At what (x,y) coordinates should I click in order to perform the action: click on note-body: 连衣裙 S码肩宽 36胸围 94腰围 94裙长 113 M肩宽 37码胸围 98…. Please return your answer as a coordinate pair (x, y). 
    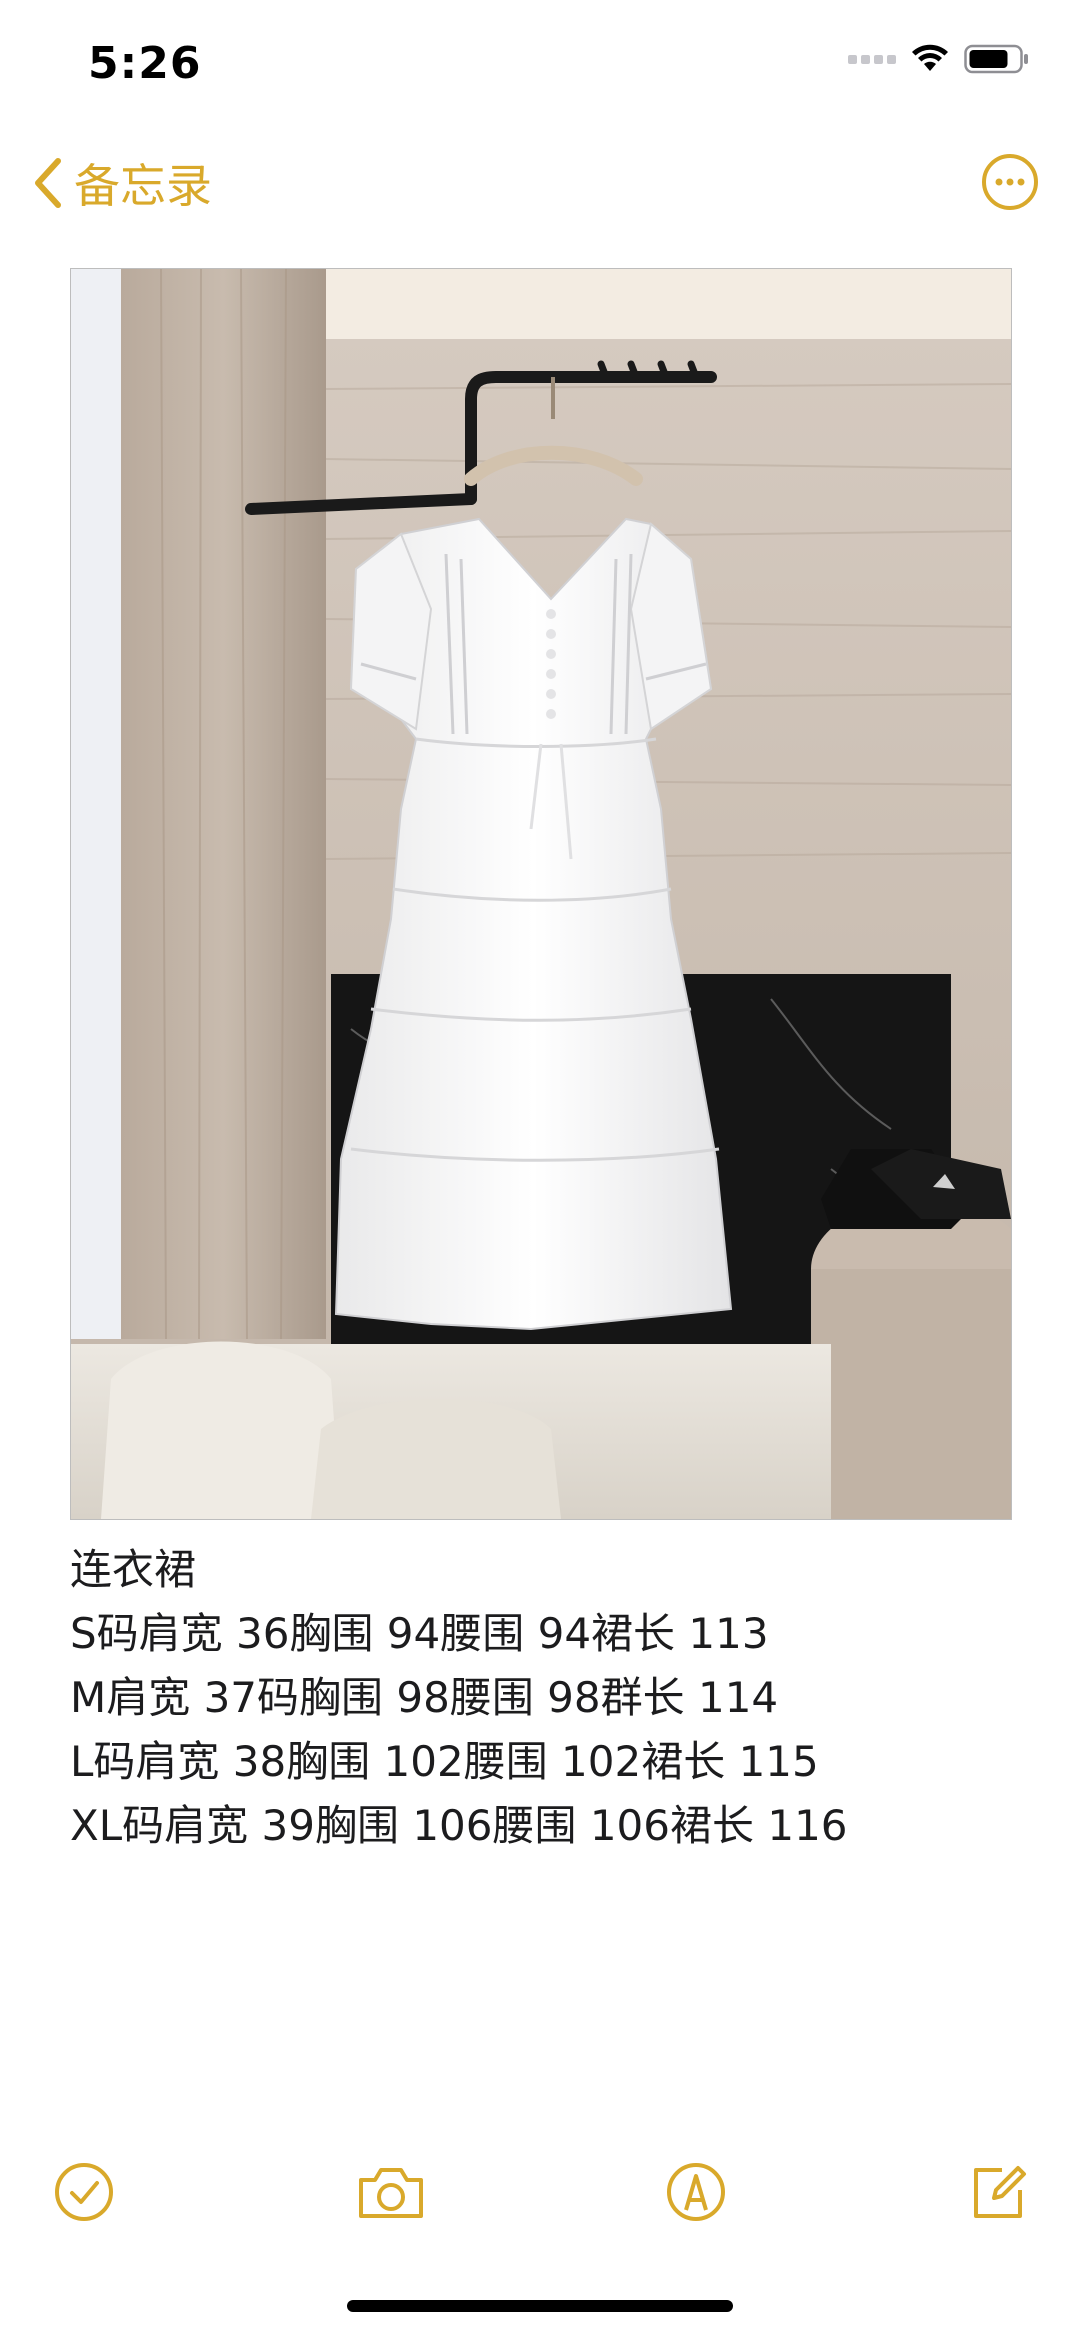
    Looking at the image, I should click on (550, 1698).